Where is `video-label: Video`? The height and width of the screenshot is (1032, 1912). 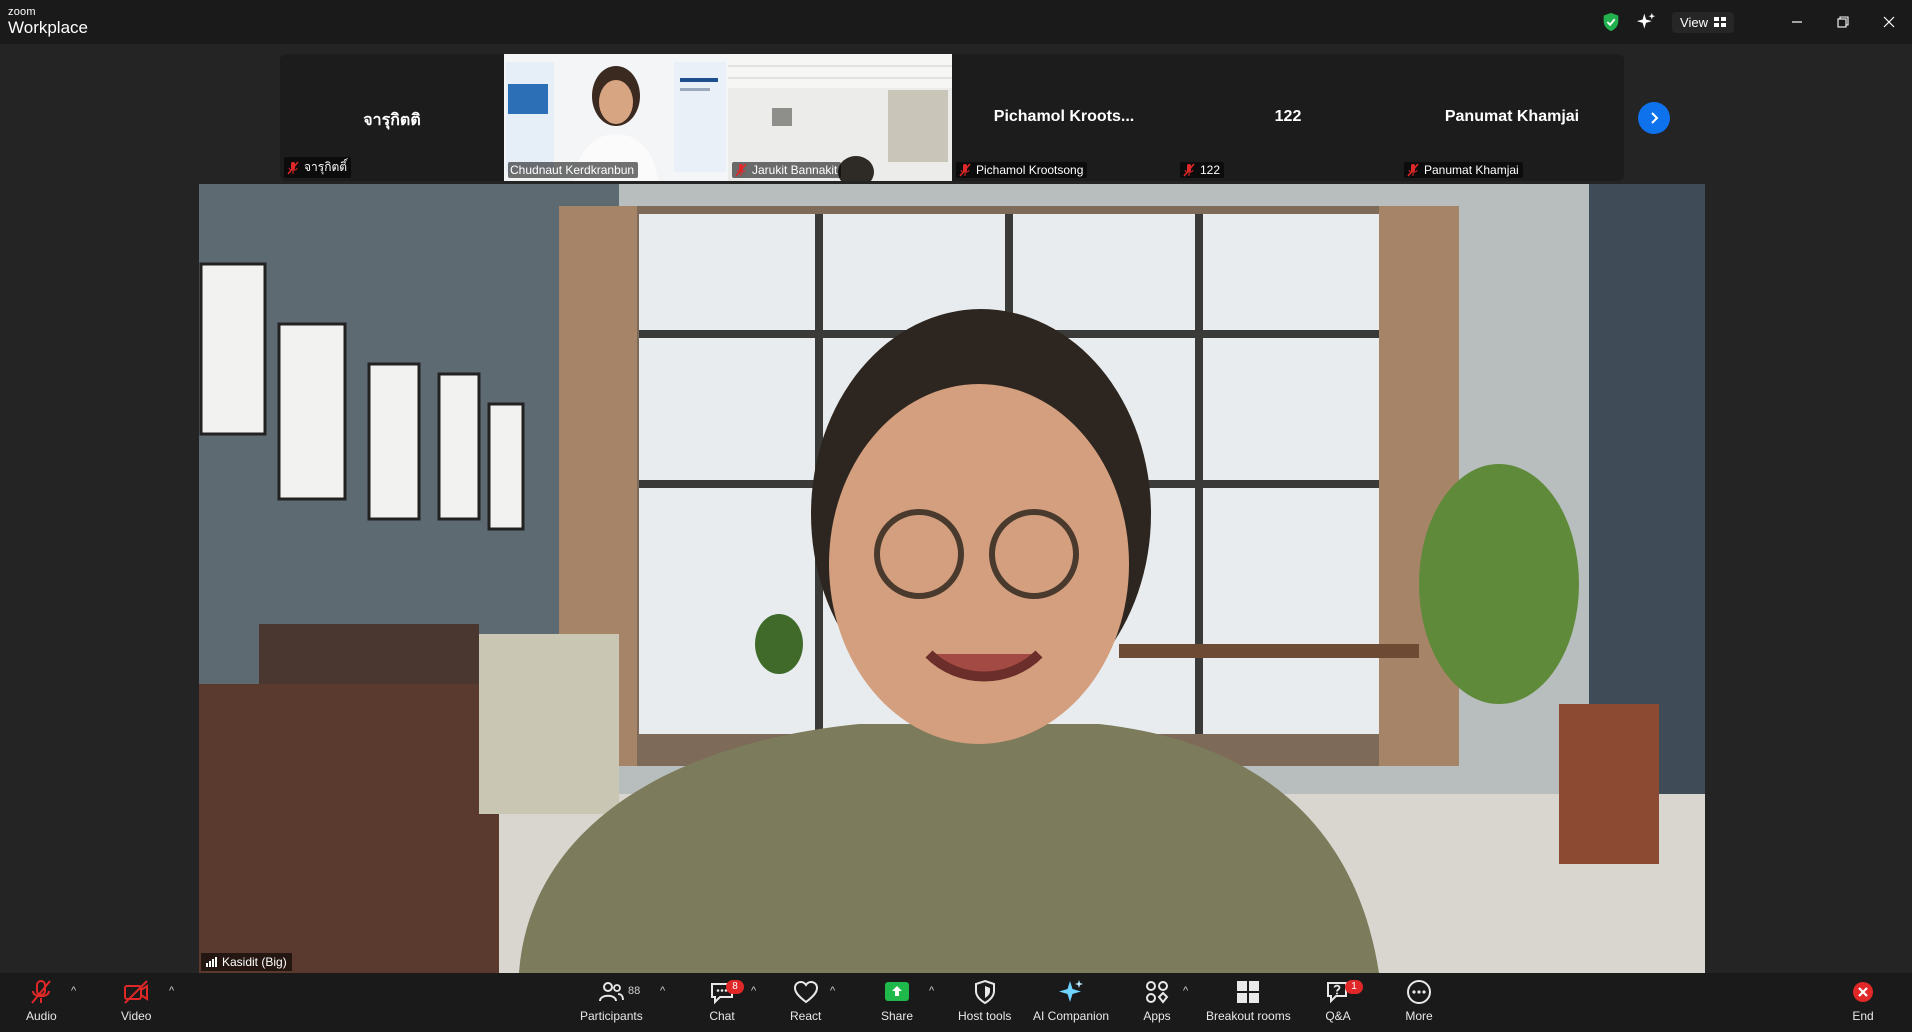 video-label: Video is located at coordinates (136, 1016).